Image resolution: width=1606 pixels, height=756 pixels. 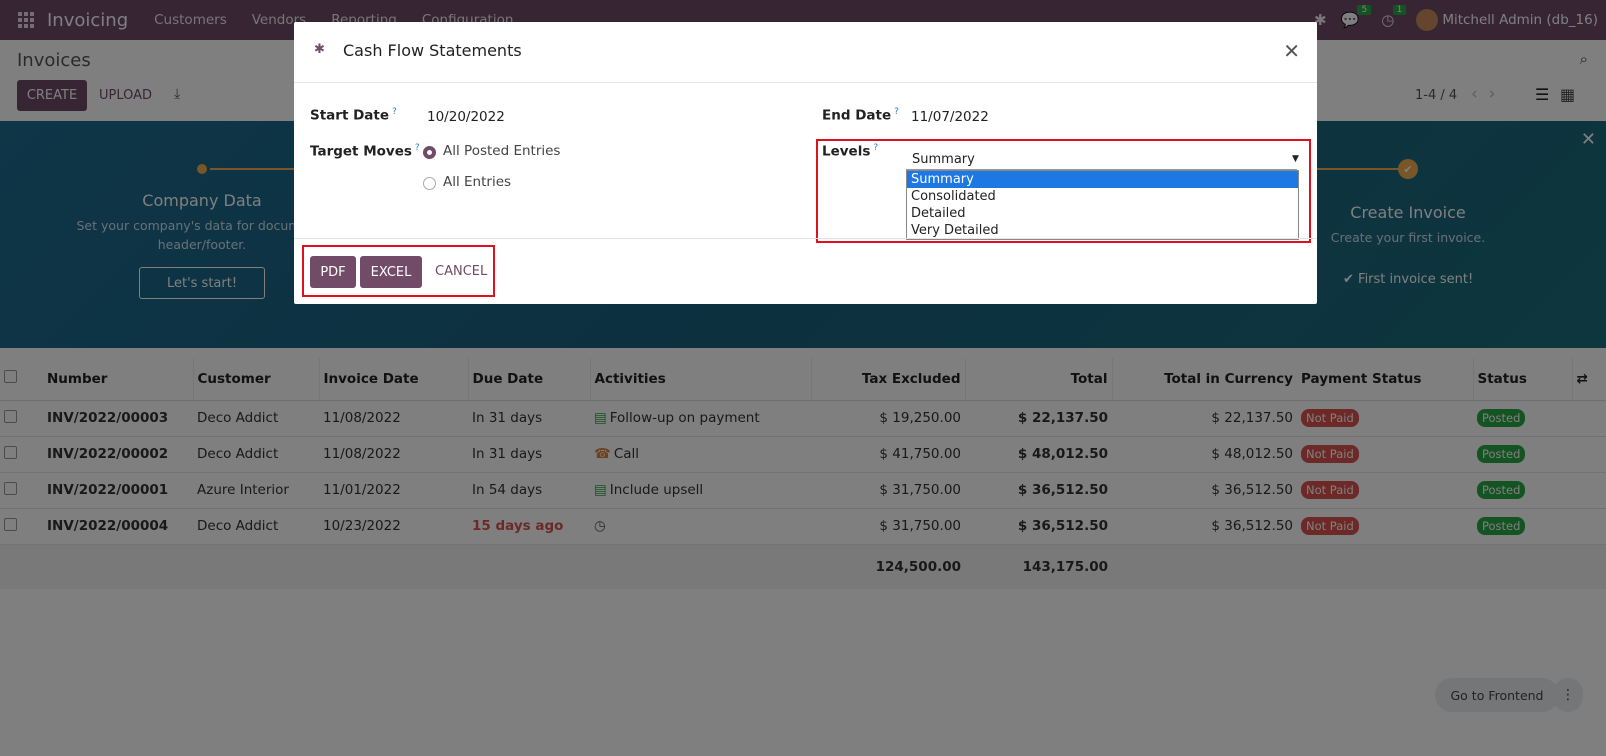 What do you see at coordinates (1291, 51) in the screenshot?
I see `close-icon: ✕` at bounding box center [1291, 51].